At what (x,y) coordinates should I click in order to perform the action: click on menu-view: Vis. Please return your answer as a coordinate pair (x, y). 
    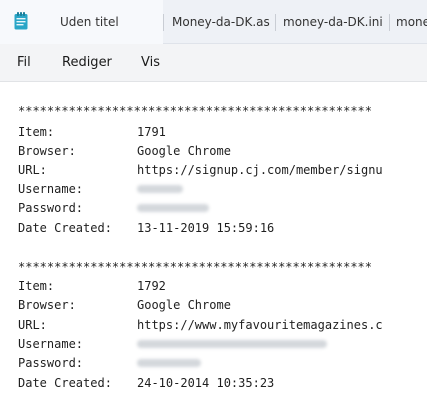
    Looking at the image, I should click on (150, 63).